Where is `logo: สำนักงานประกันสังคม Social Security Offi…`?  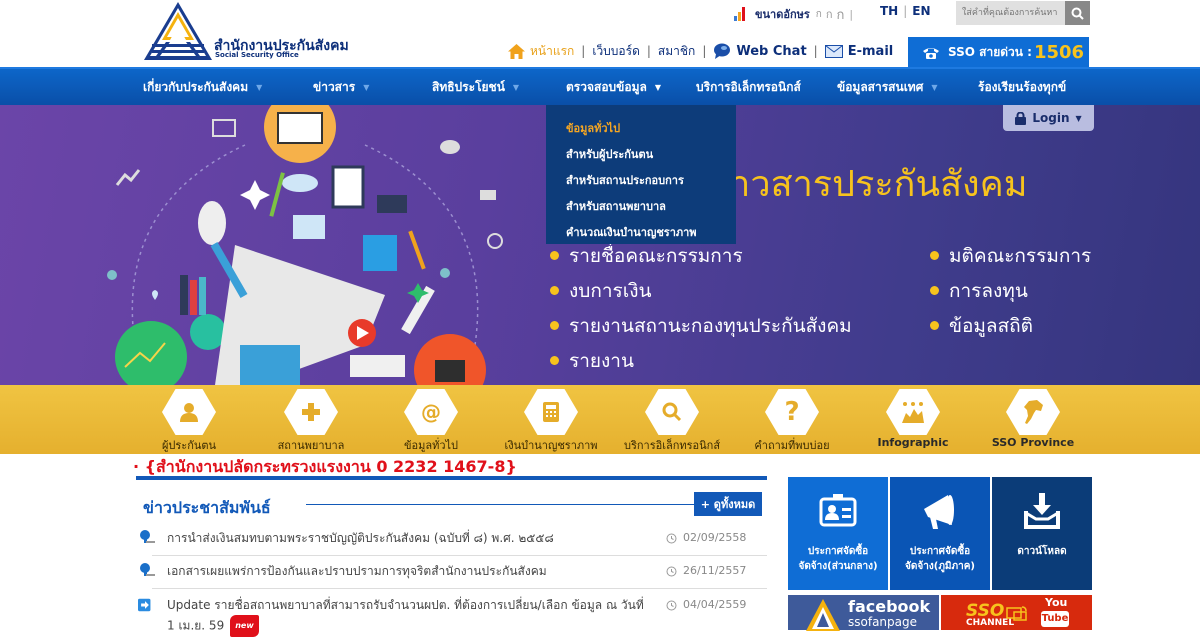 logo: สำนักงานประกันสังคม Social Security Offi… is located at coordinates (252, 31).